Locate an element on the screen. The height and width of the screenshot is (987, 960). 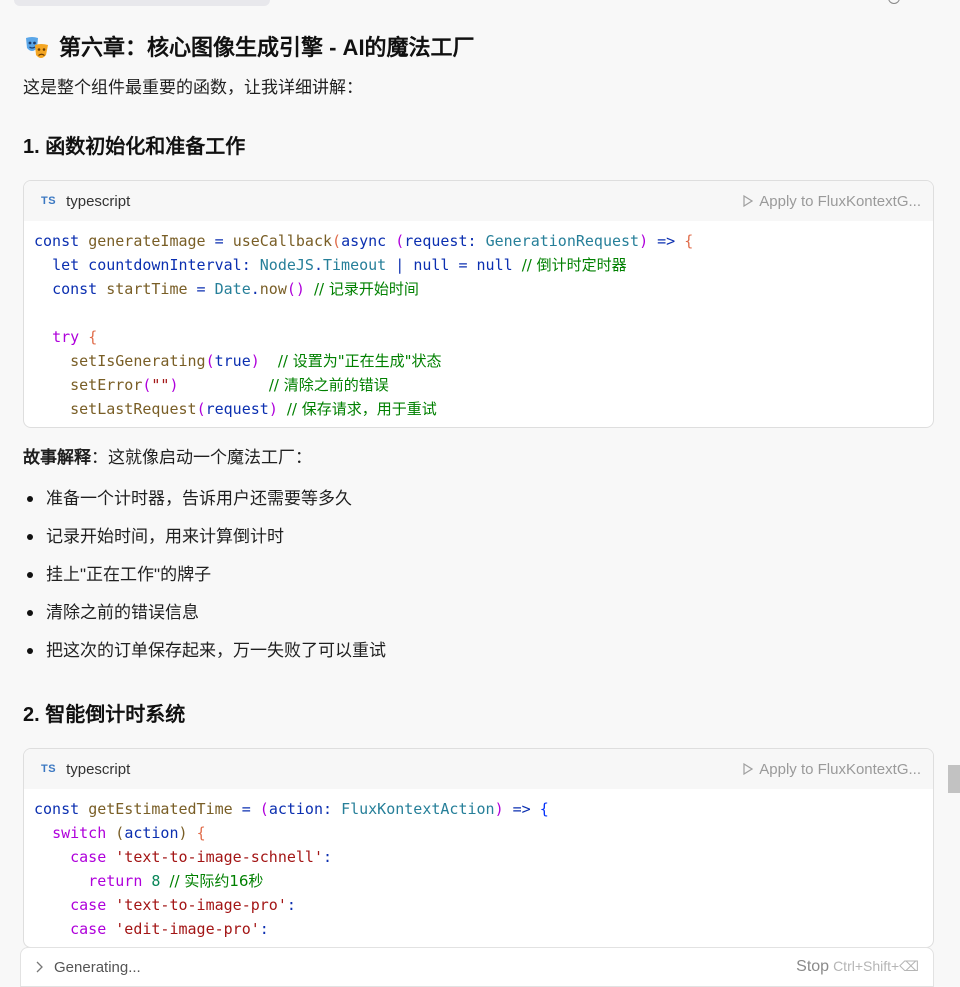
story-label: 故事解释 is located at coordinates (57, 457).